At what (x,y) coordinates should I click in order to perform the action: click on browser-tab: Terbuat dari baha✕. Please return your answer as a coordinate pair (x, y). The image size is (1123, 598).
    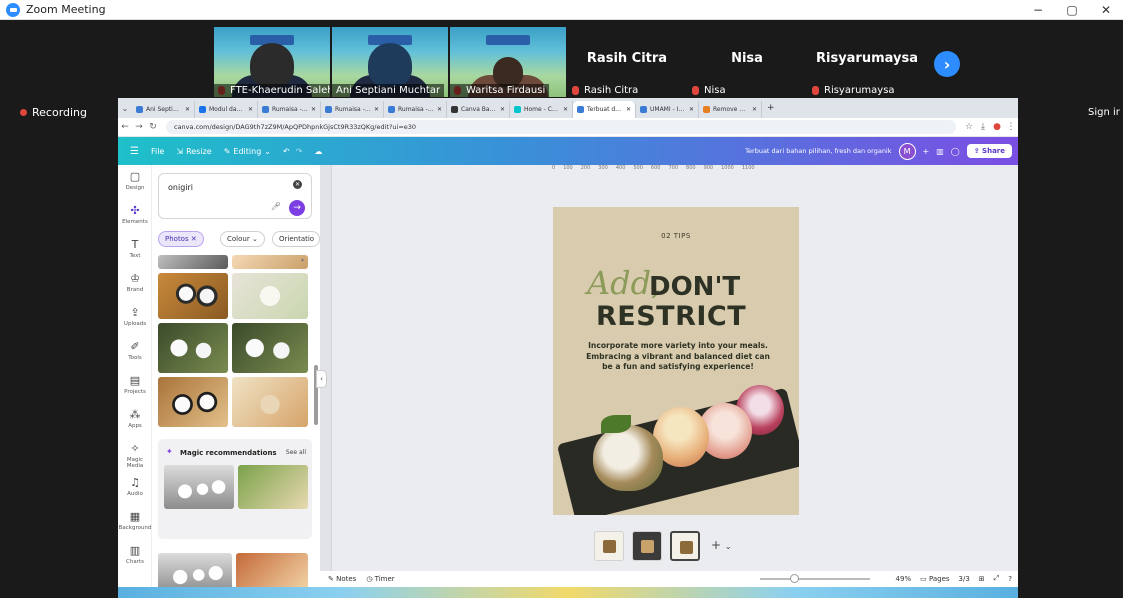
    Looking at the image, I should click on (604, 109).